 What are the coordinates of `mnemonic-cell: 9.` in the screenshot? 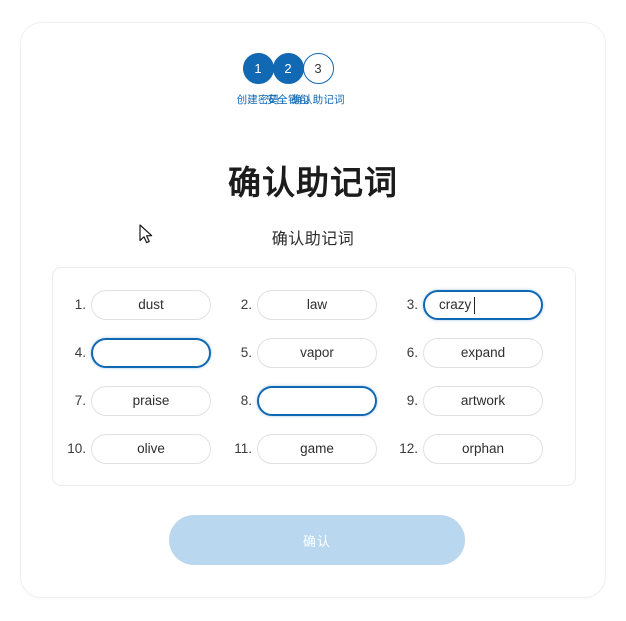 It's located at (480, 400).